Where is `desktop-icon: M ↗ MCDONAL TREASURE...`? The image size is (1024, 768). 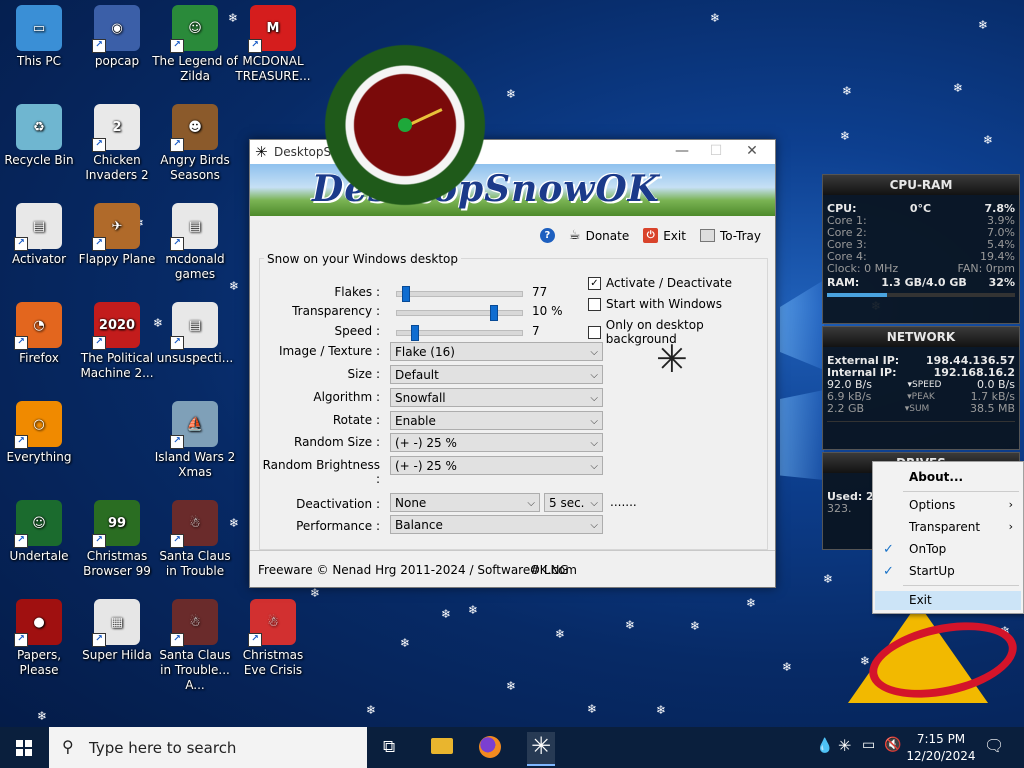
desktop-icon: M ↗ MCDONAL TREASURE... is located at coordinates (273, 44).